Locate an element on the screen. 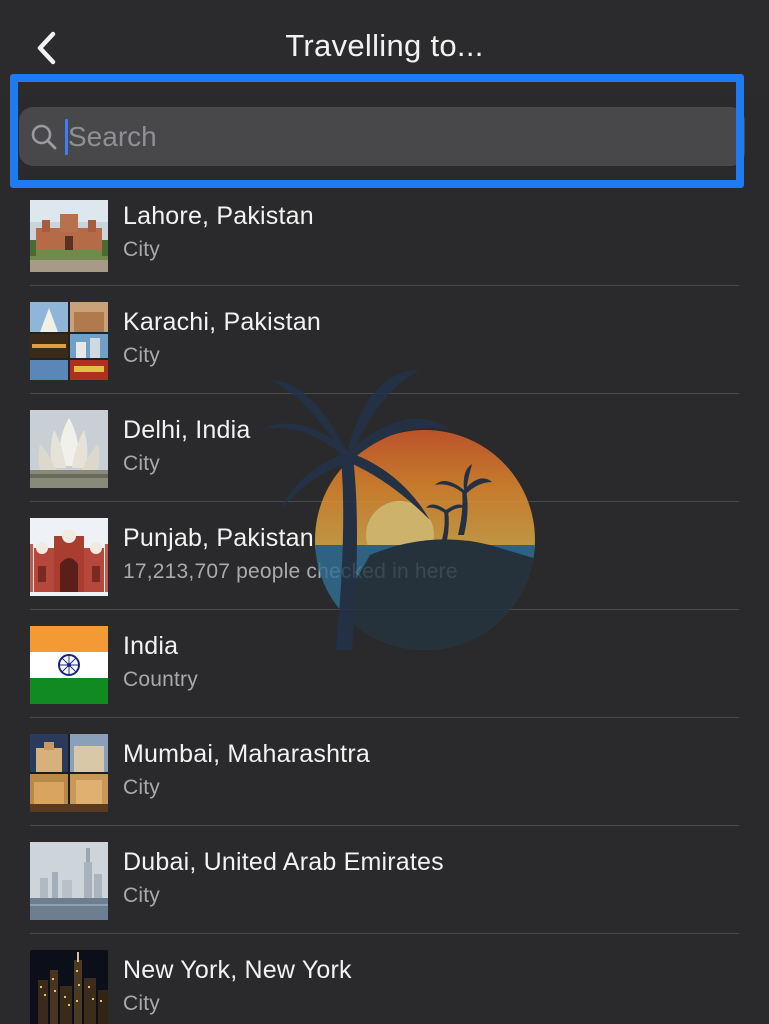 This screenshot has height=1024, width=769. search-input is located at coordinates (368, 136).